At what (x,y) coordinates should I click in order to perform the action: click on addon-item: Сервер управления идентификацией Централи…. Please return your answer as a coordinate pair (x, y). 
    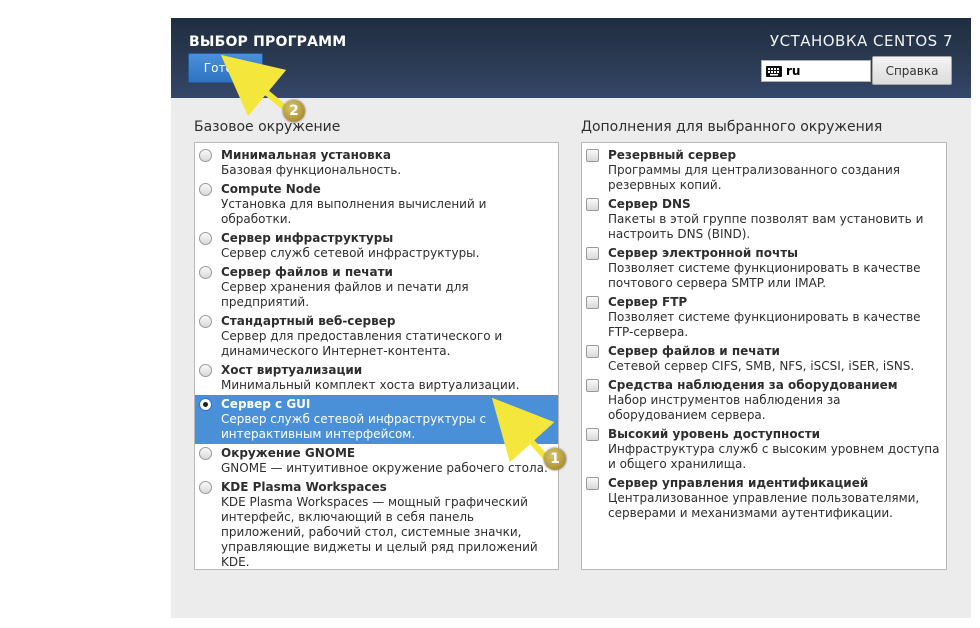
    Looking at the image, I should click on (764, 498).